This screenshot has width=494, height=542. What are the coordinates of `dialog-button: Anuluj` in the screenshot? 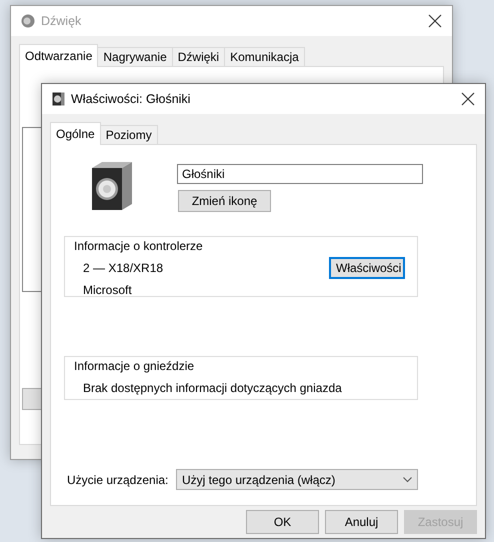 It's located at (361, 522).